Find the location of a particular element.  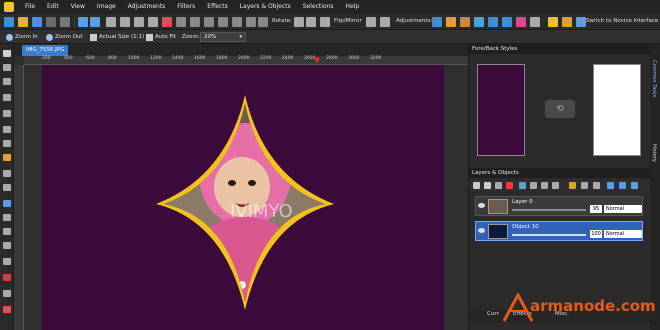

align-icon is located at coordinates (584, 185).